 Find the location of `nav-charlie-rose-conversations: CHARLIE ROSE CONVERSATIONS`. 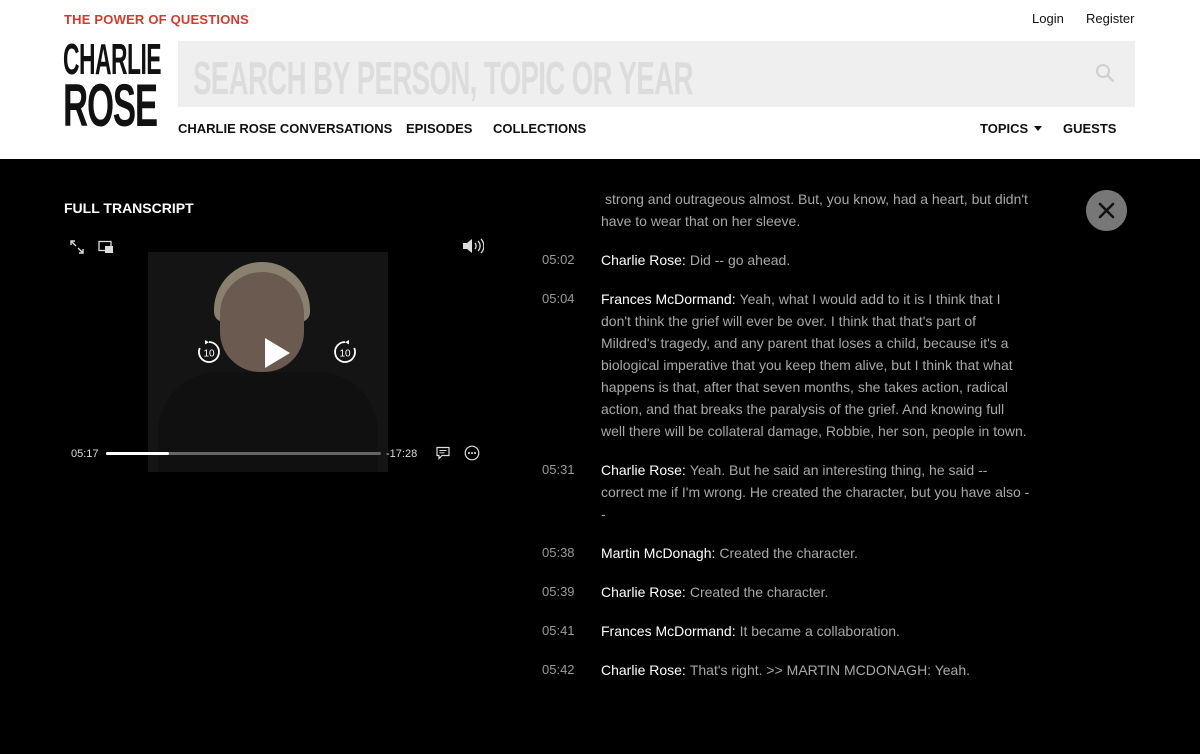

nav-charlie-rose-conversations: CHARLIE ROSE CONVERSATIONS is located at coordinates (285, 128).